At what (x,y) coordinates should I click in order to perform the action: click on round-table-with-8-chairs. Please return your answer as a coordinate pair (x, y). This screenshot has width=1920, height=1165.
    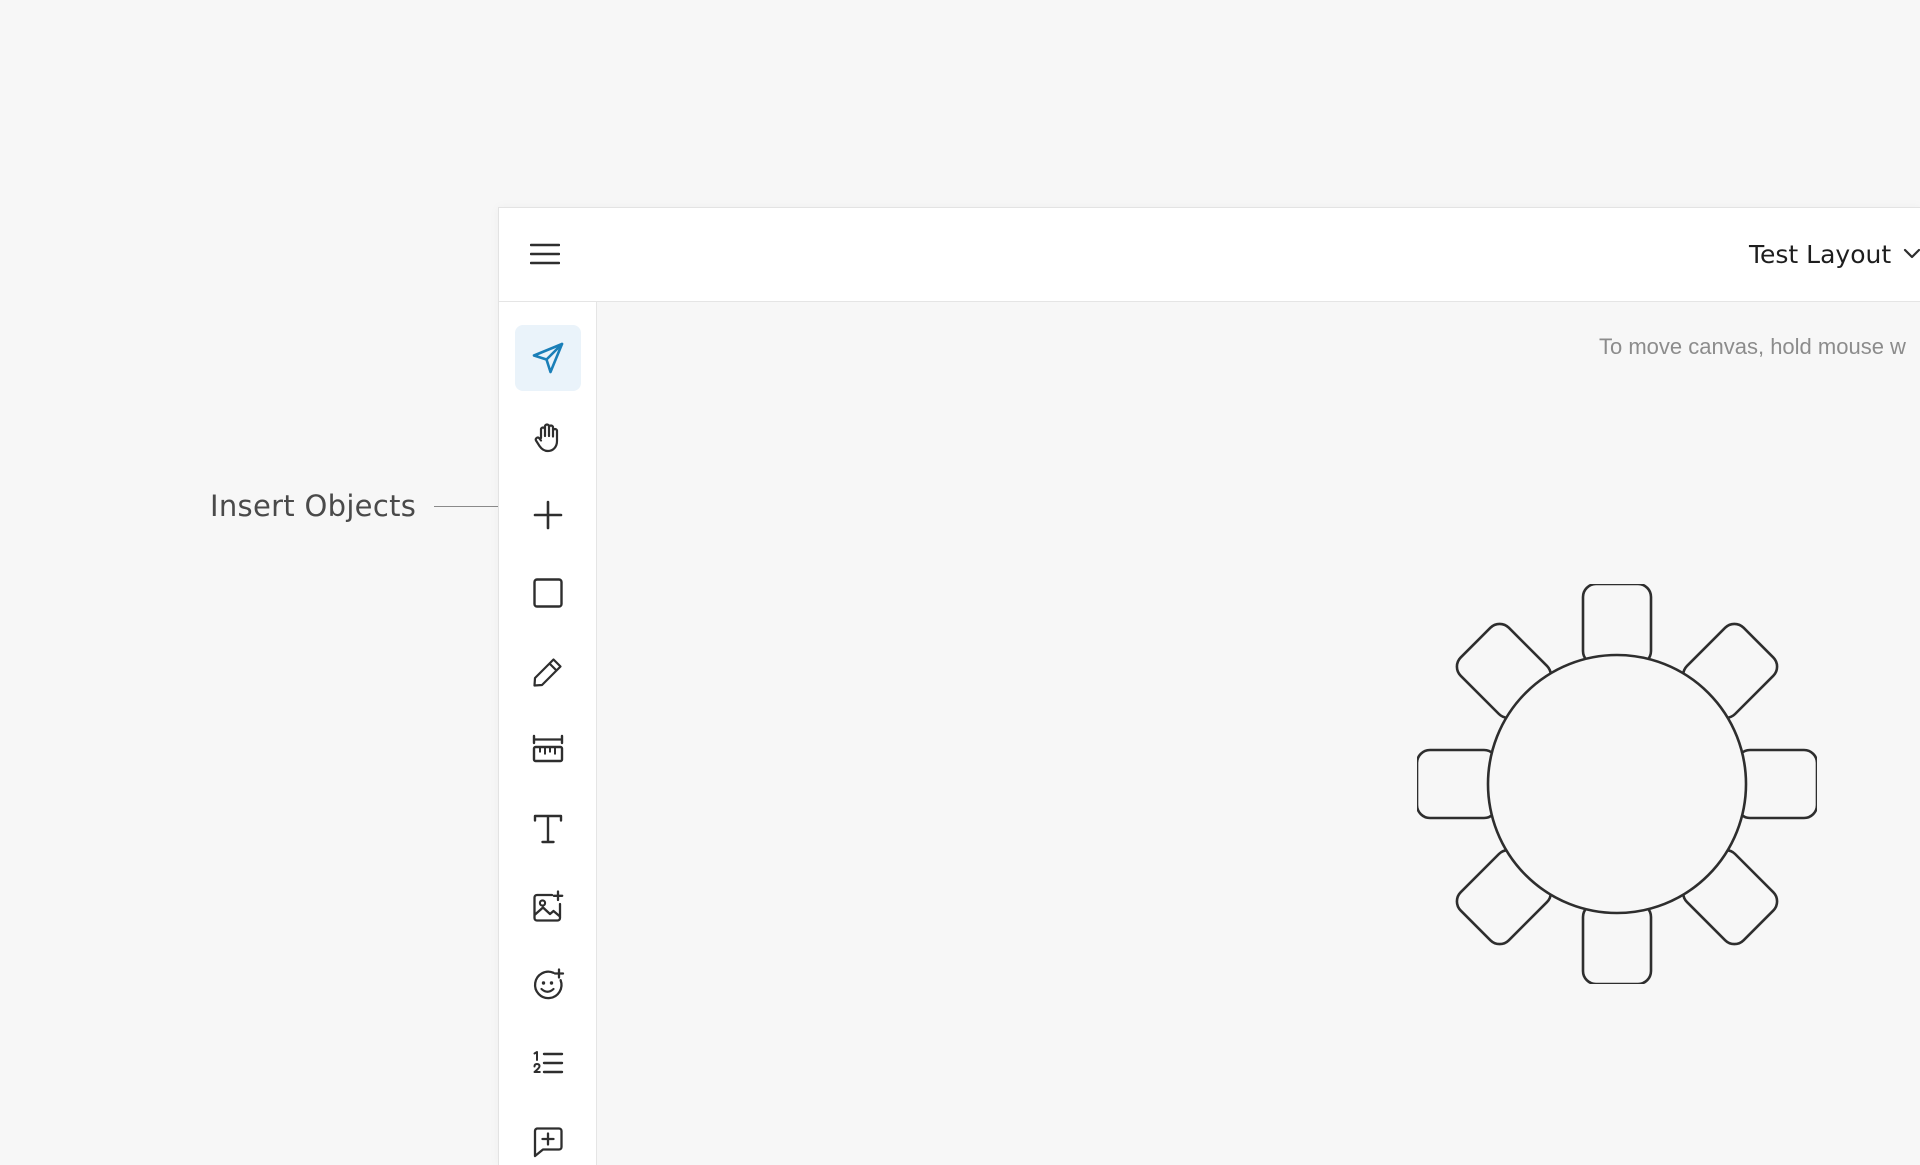
    Looking at the image, I should click on (1617, 784).